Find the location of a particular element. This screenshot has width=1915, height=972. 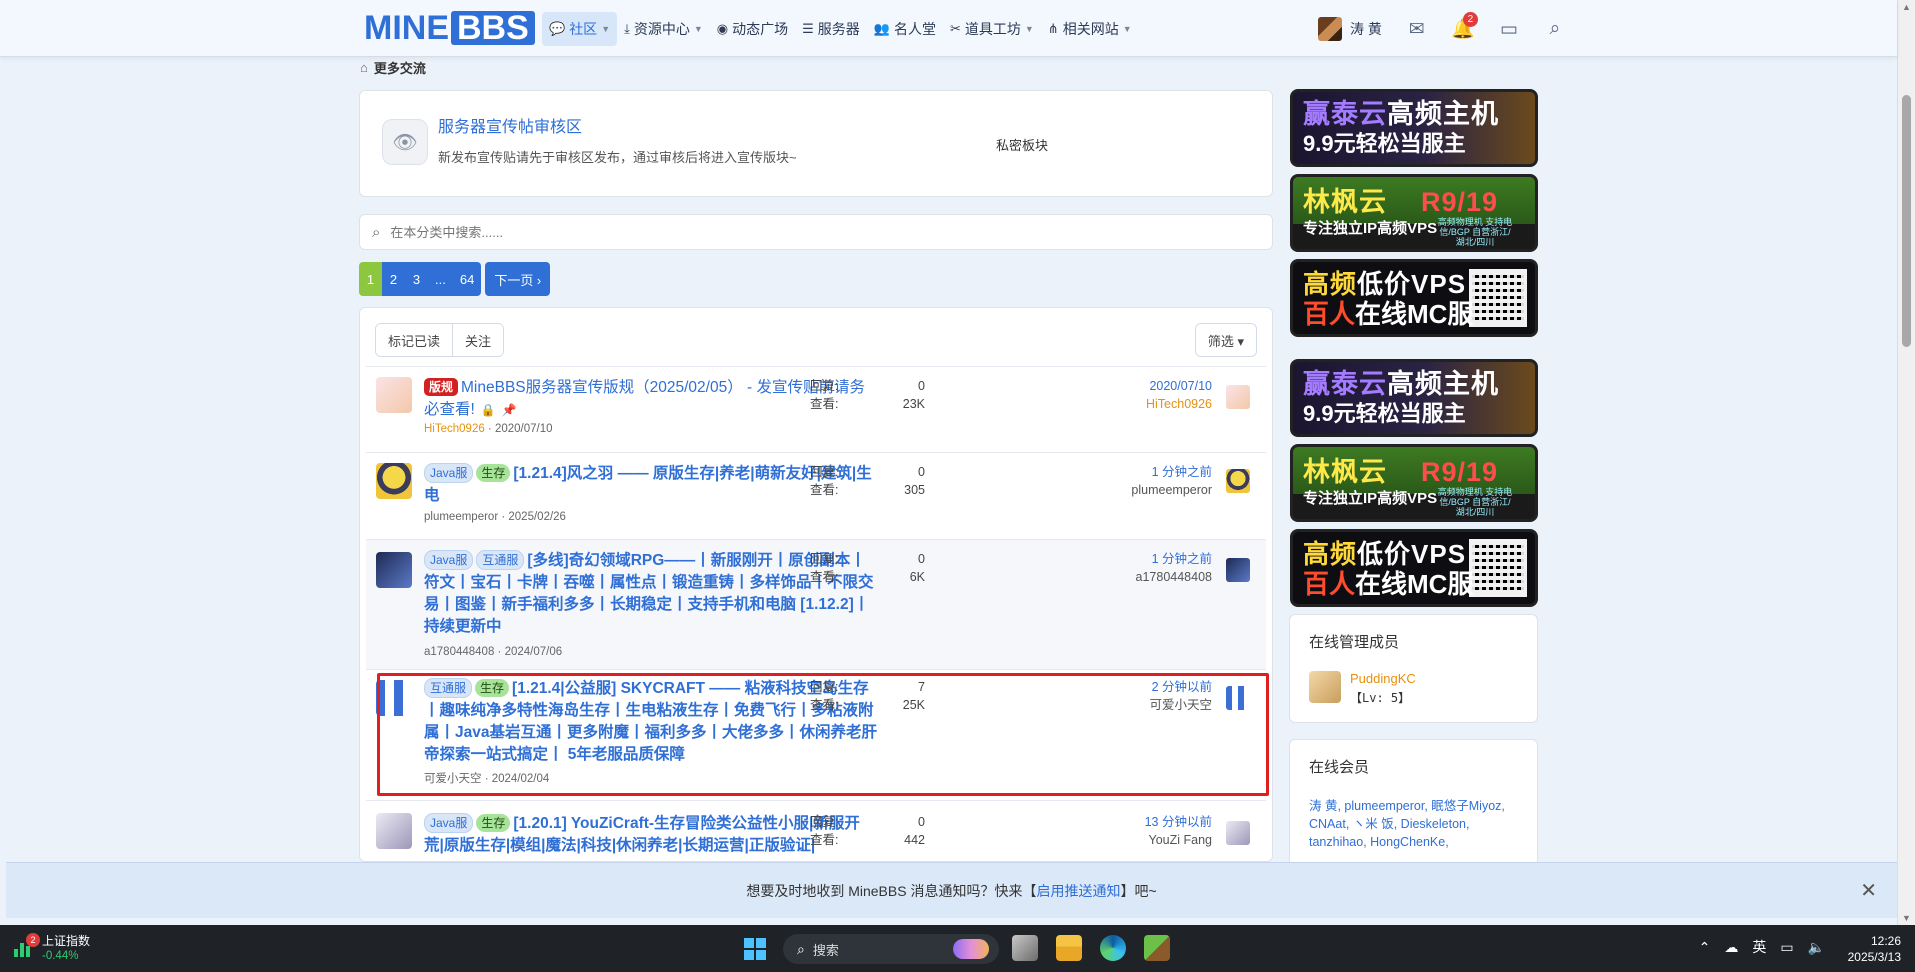

scroll-down-icon: ▼ is located at coordinates (1906, 918).